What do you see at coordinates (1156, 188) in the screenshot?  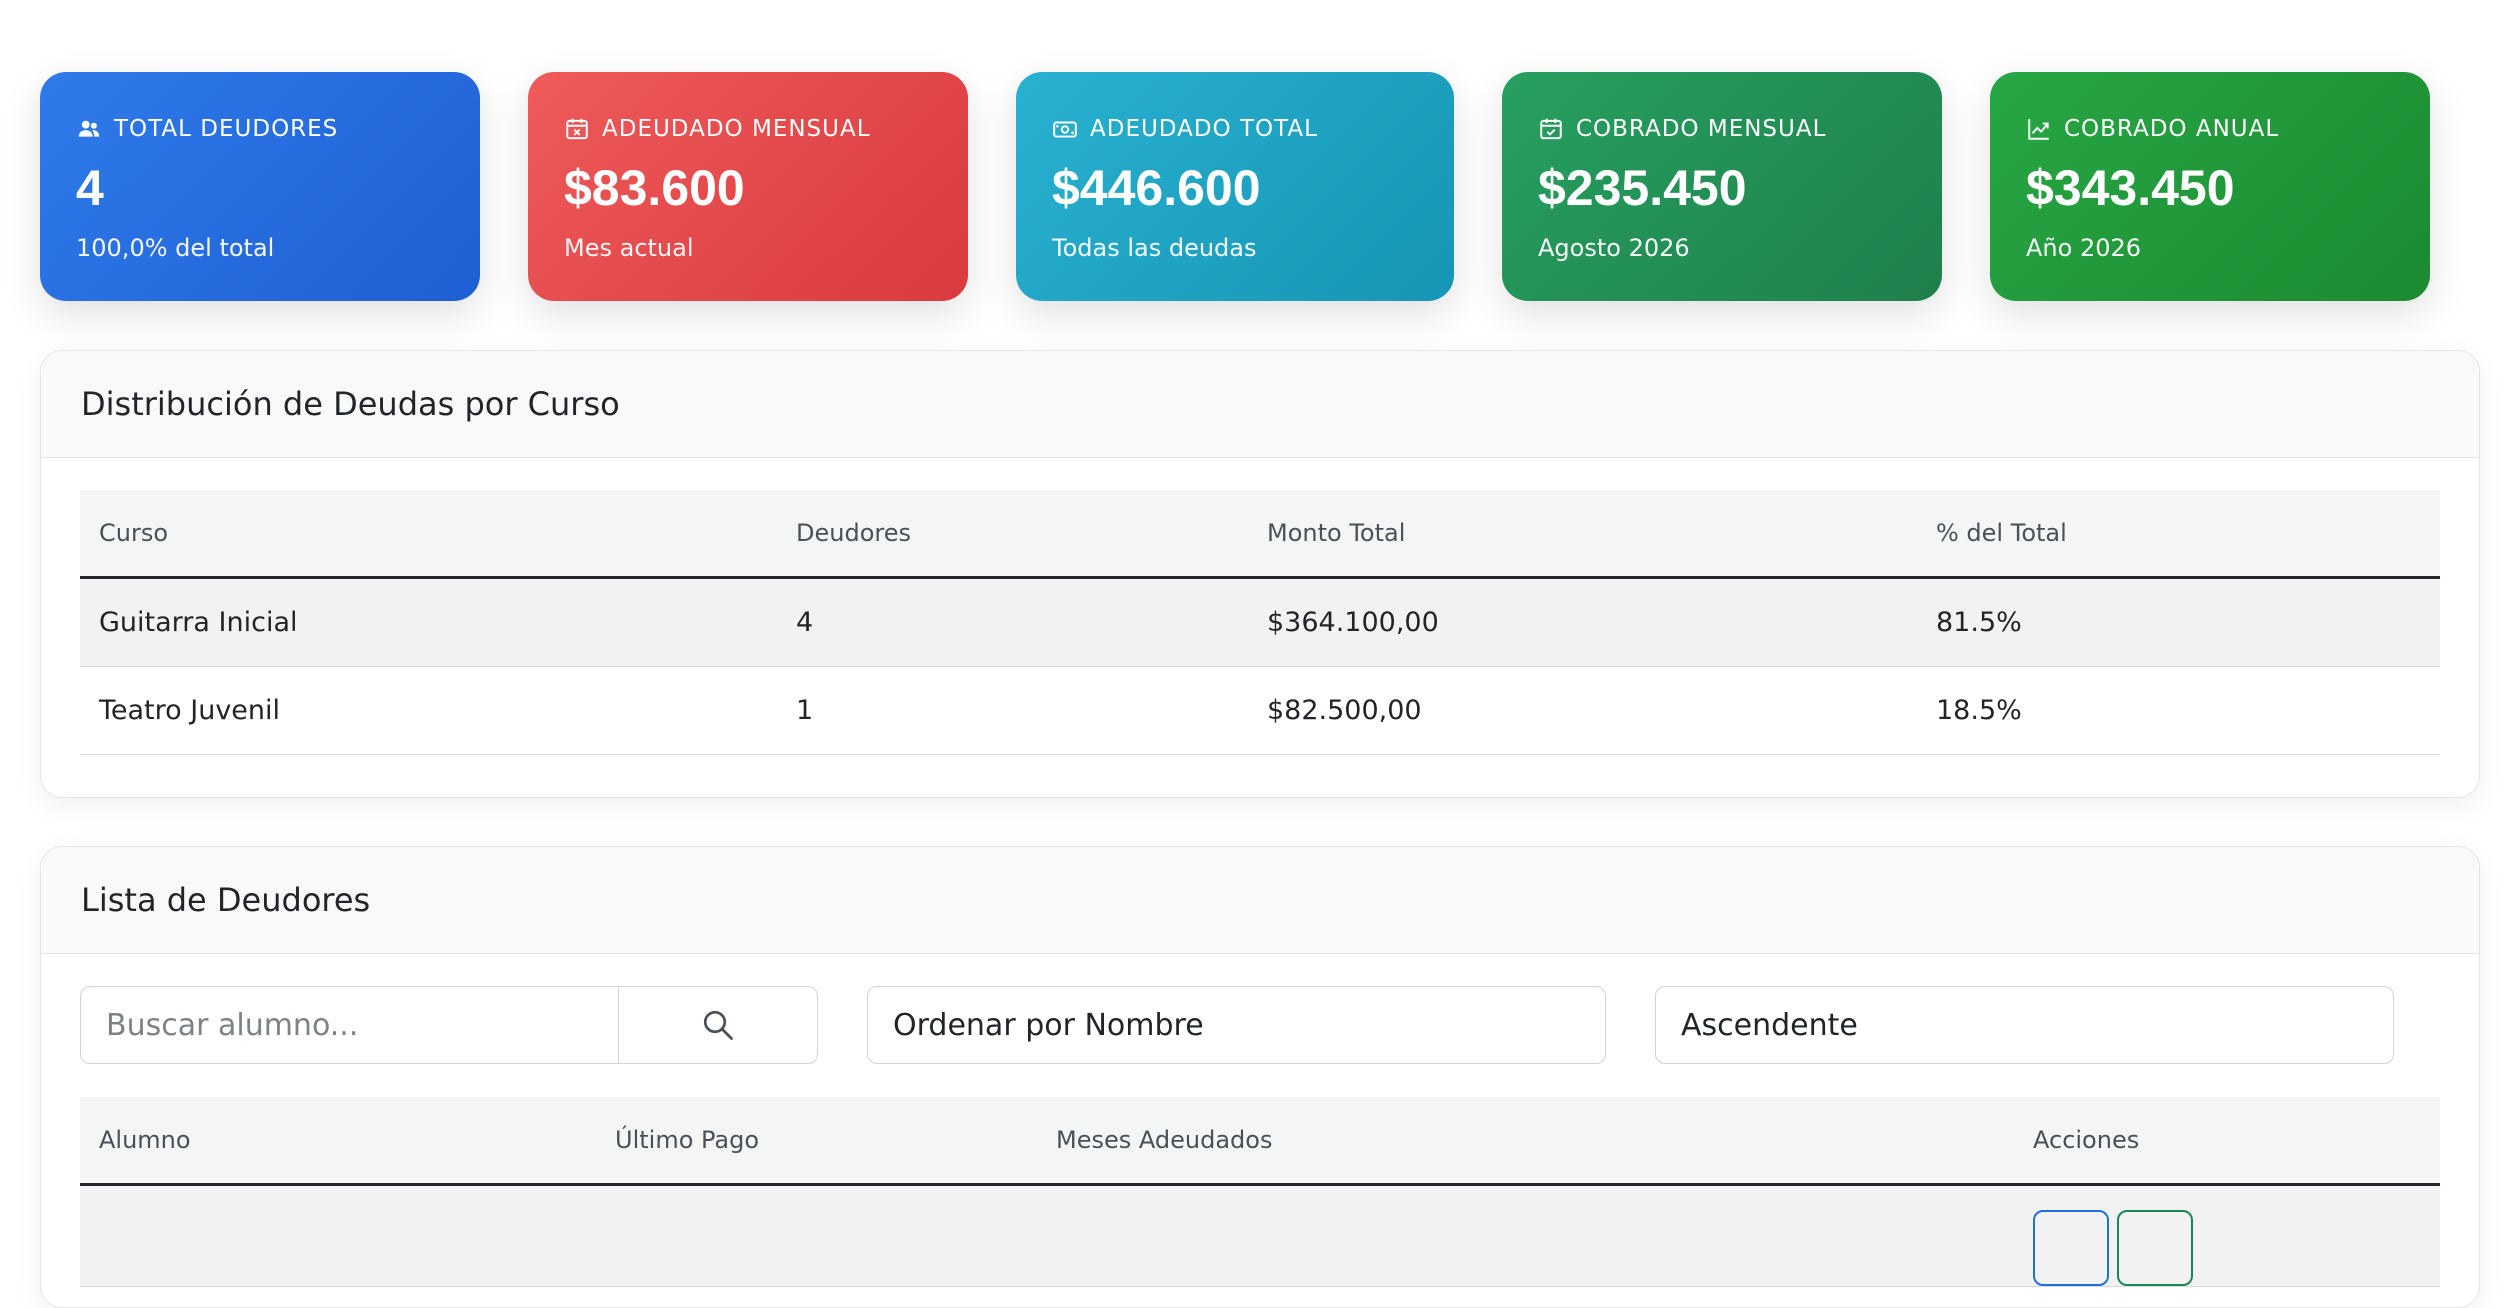 I see `stat-value: $446.600` at bounding box center [1156, 188].